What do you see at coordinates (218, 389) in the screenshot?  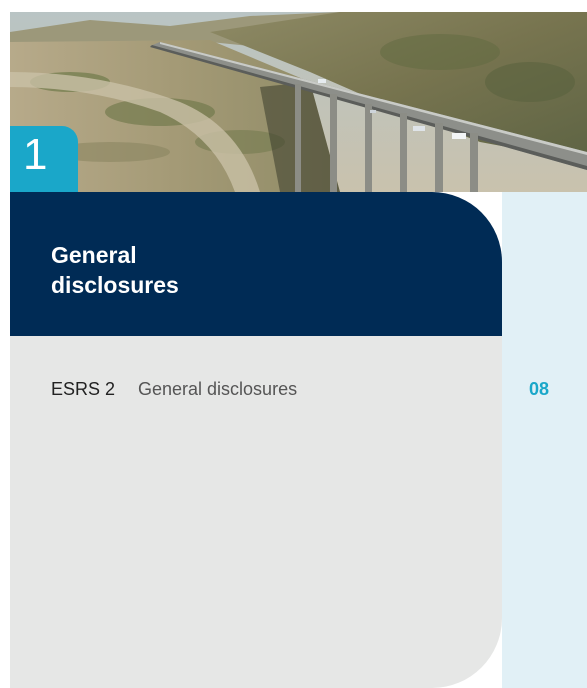 I see `toc-entry-title: General disclosures` at bounding box center [218, 389].